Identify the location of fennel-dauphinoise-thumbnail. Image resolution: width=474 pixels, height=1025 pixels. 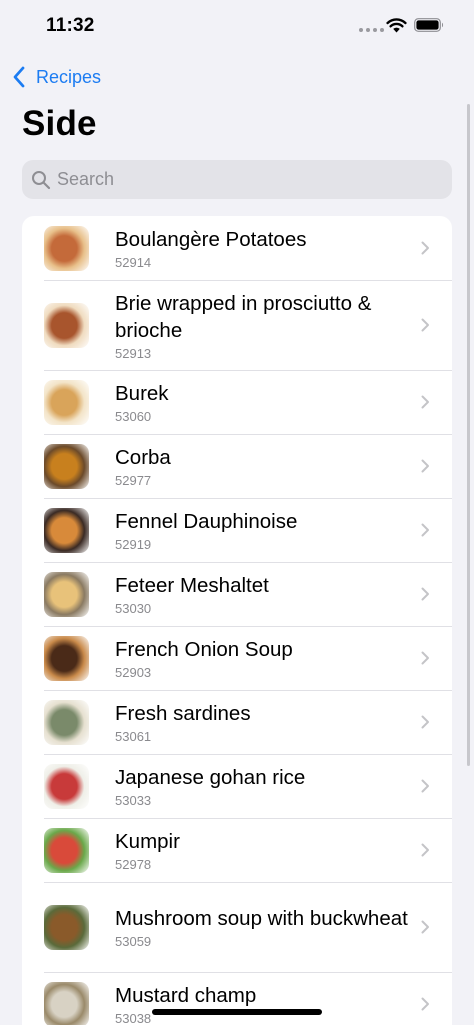
(66, 530).